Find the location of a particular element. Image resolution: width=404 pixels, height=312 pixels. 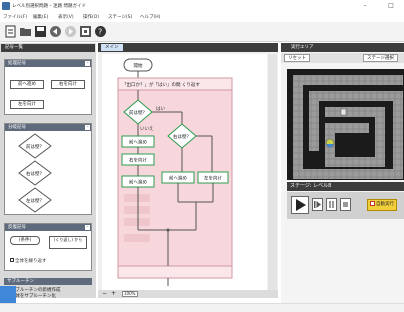

pause-icon is located at coordinates (333, 204).